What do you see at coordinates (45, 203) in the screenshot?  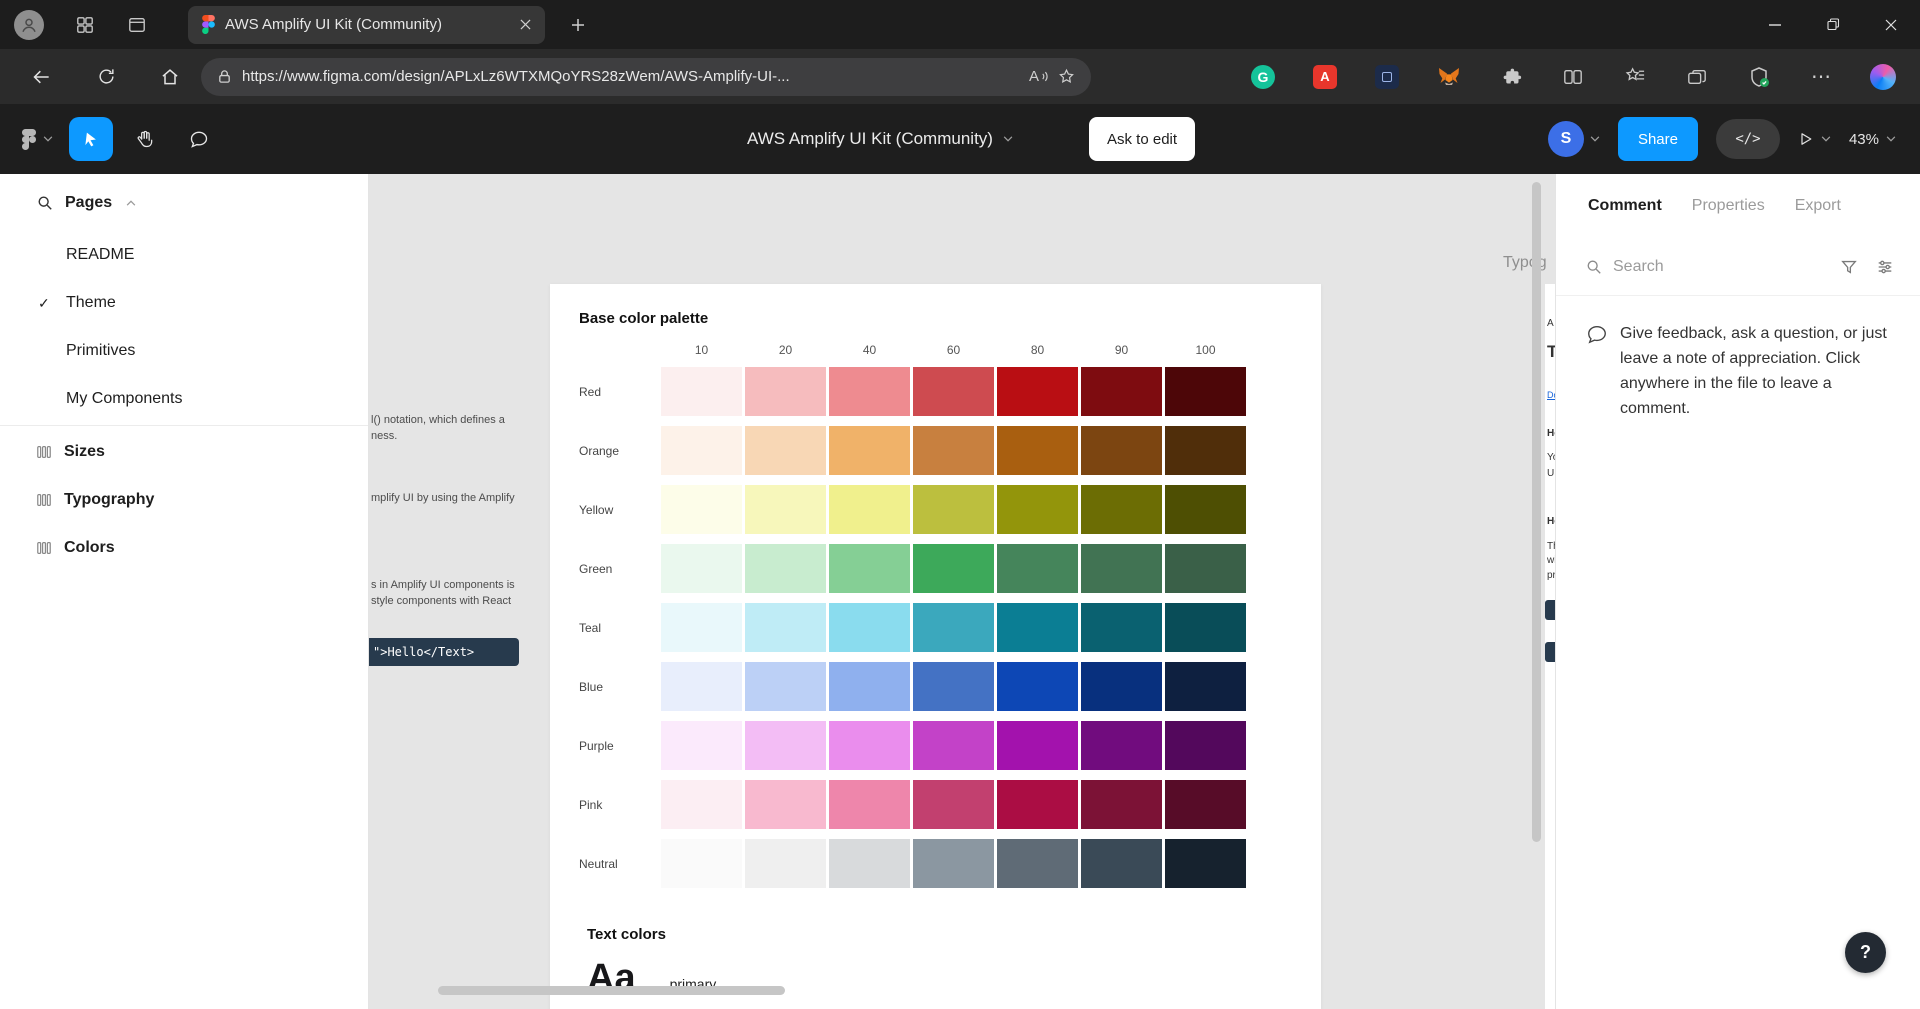 I see `search-icon` at bounding box center [45, 203].